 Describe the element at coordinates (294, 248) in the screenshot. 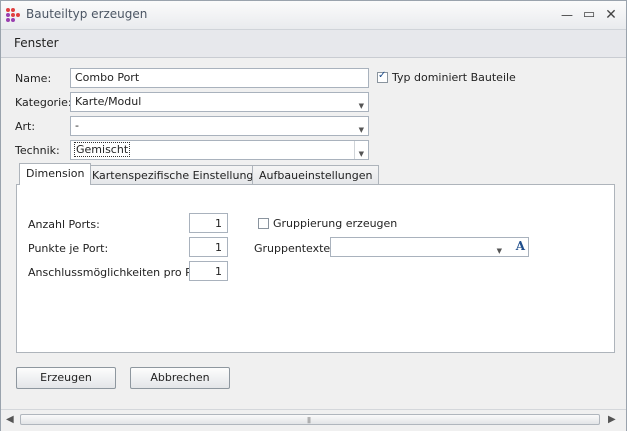

I see `grouptexts-label: Gruppentexte:` at that location.